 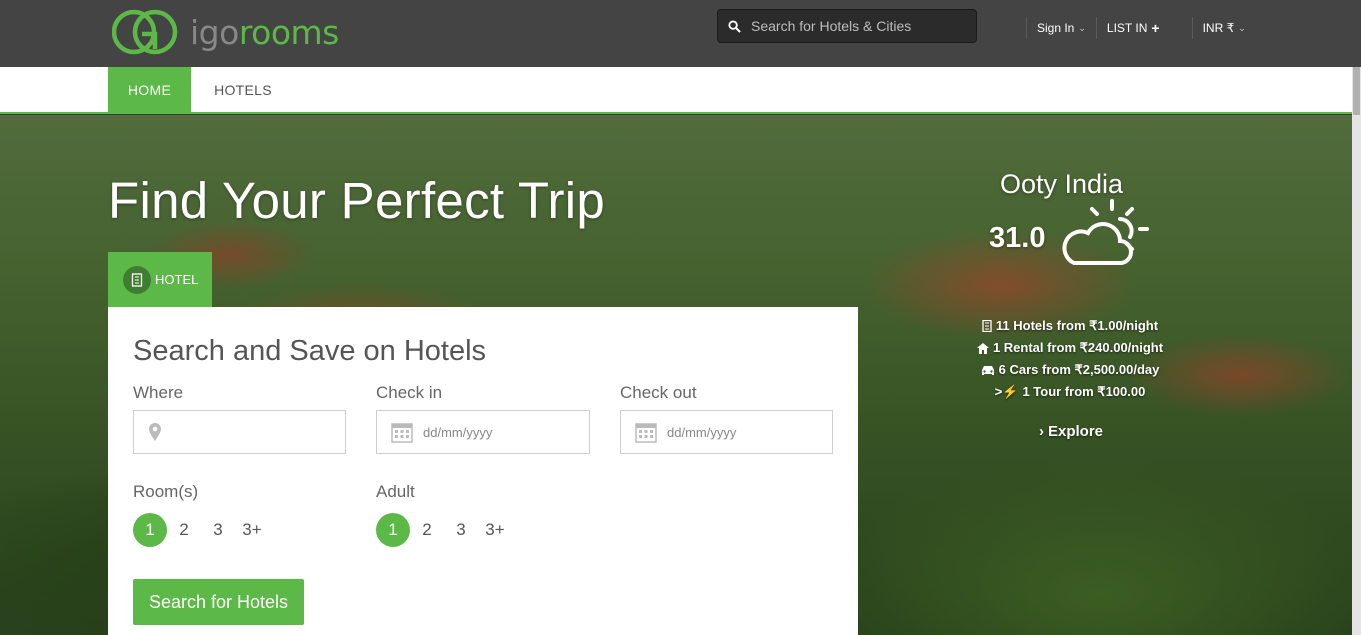 What do you see at coordinates (1155, 28) in the screenshot?
I see `plus-icon: +` at bounding box center [1155, 28].